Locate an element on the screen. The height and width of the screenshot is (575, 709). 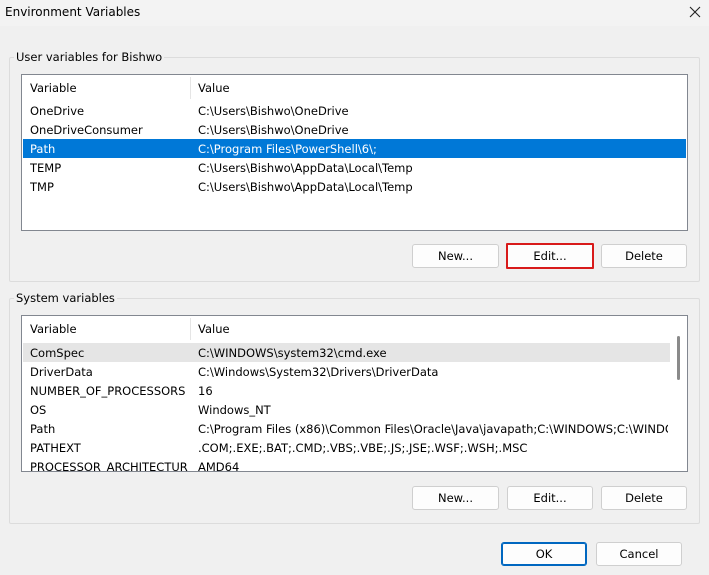
user-variable-row: Path C:\Program Files\PowerShell\6\; is located at coordinates (354, 148).